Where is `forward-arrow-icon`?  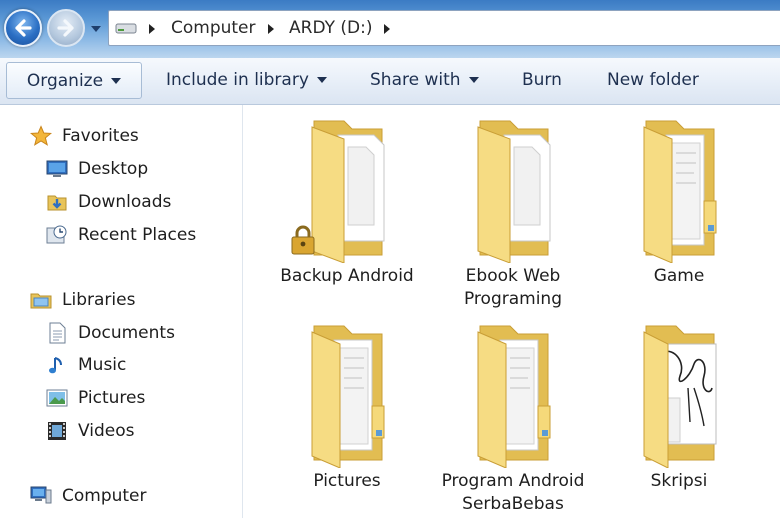
forward-arrow-icon is located at coordinates (65, 28).